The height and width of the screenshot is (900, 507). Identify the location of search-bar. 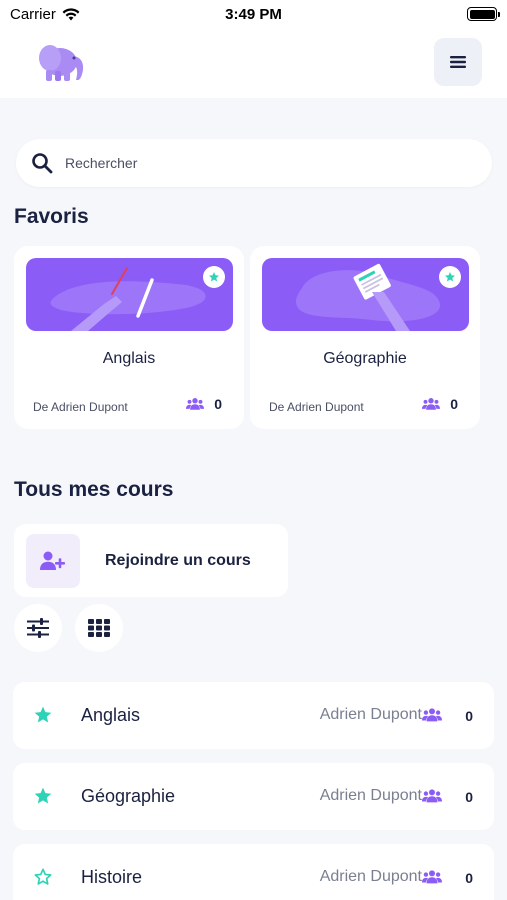
(254, 163).